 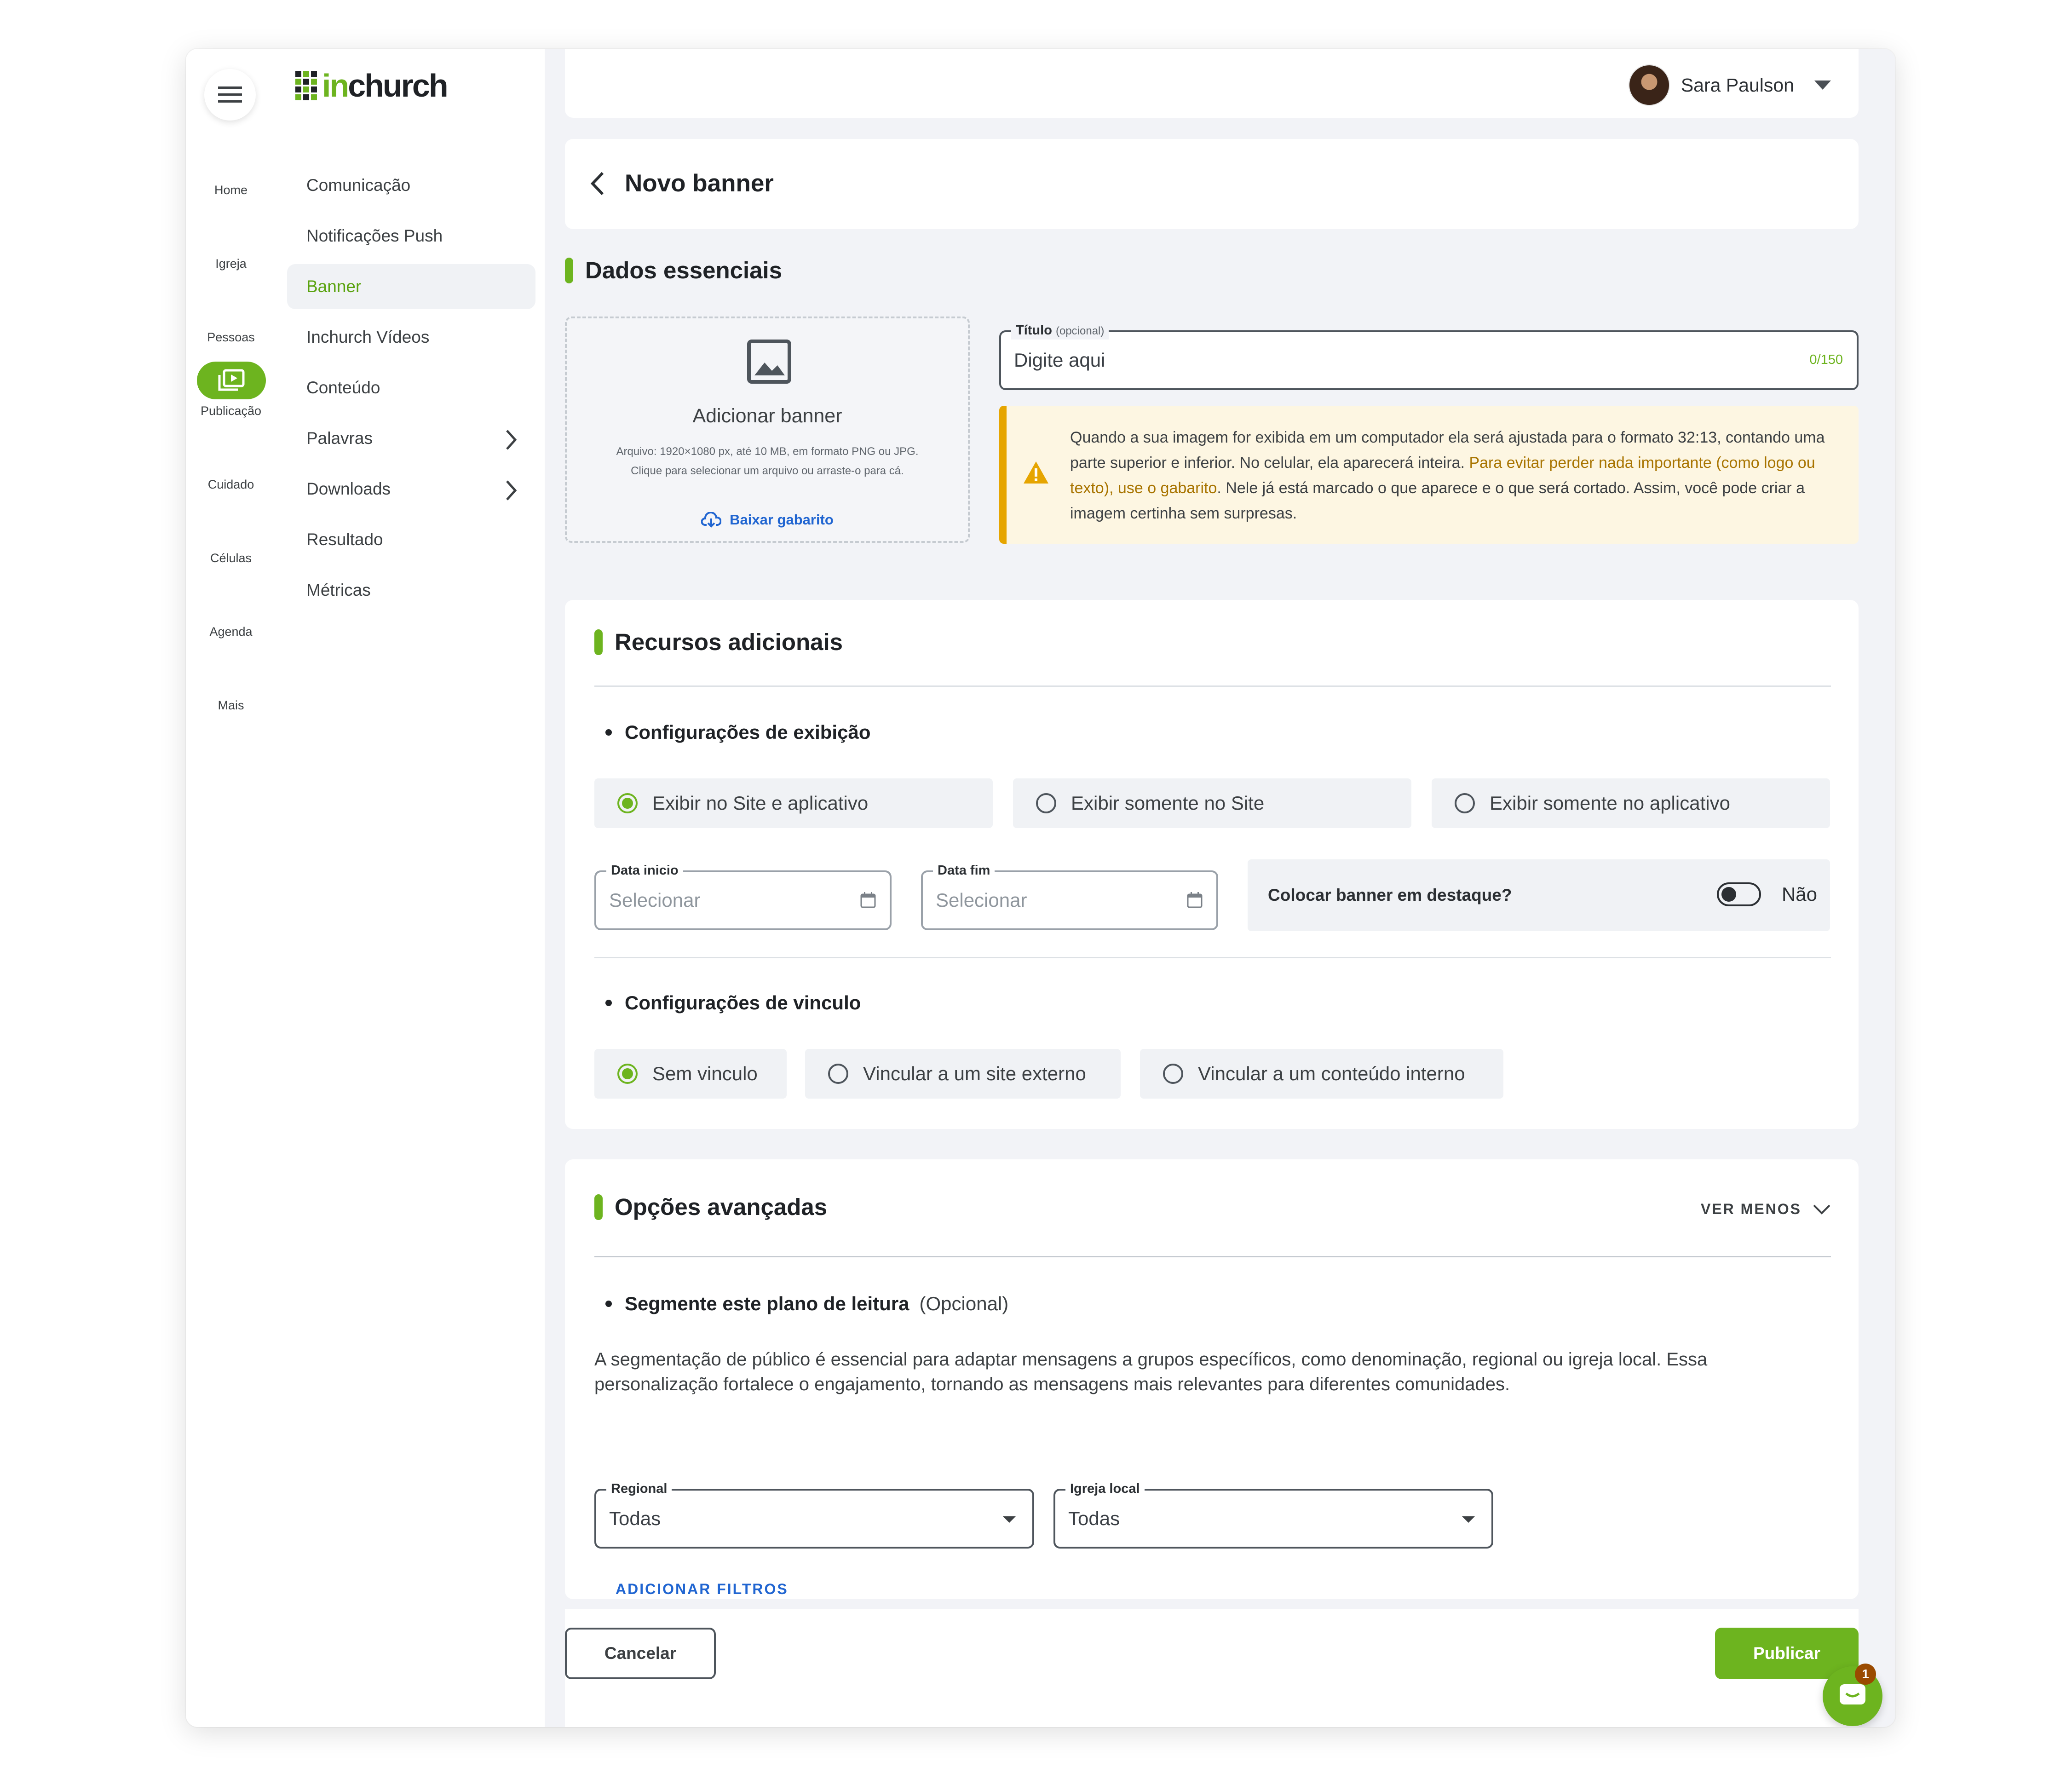 What do you see at coordinates (348, 488) in the screenshot?
I see `sidebar-item-label: Downloads` at bounding box center [348, 488].